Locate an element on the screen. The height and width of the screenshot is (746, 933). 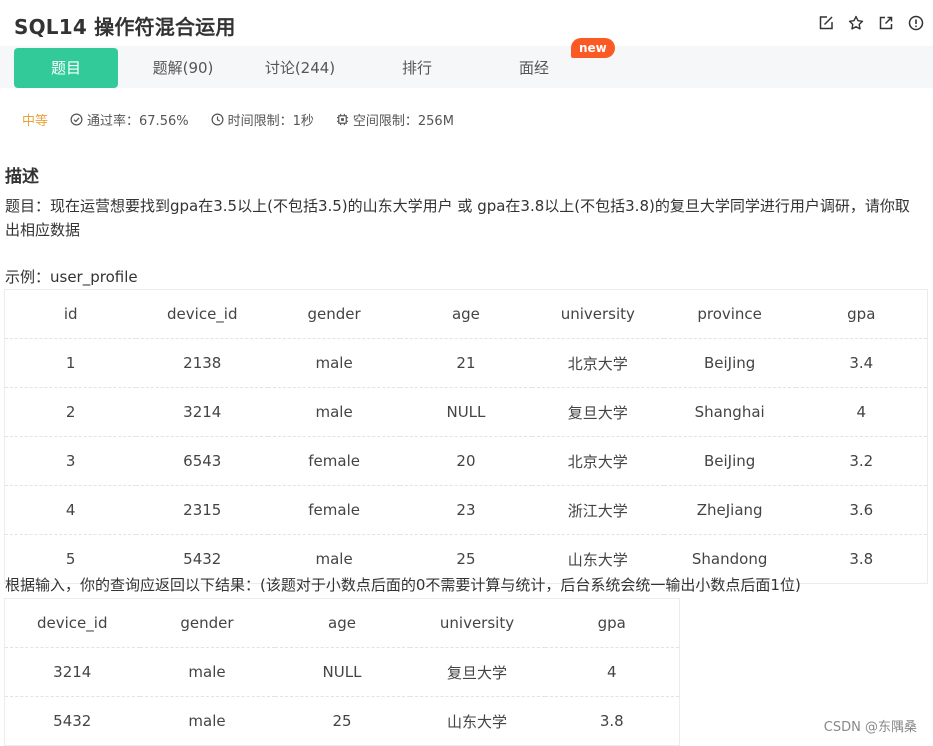
example-label: 示例：user_profile is located at coordinates (71, 277).